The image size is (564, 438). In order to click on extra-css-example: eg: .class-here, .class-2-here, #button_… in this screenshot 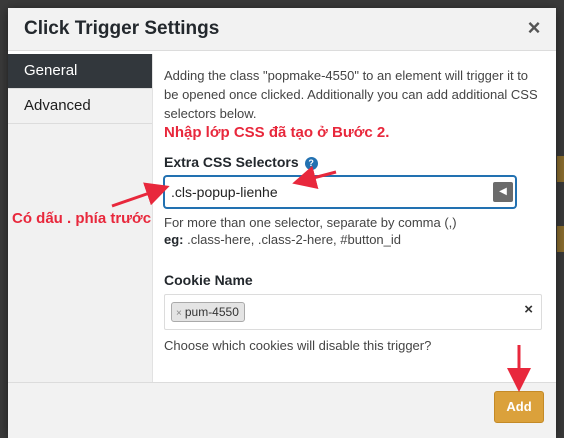, I will do `click(282, 239)`.